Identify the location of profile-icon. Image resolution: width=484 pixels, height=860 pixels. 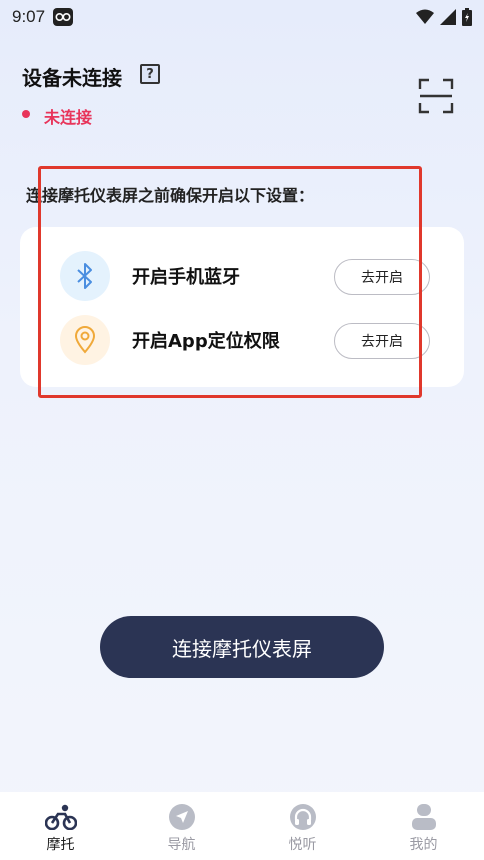
(424, 817).